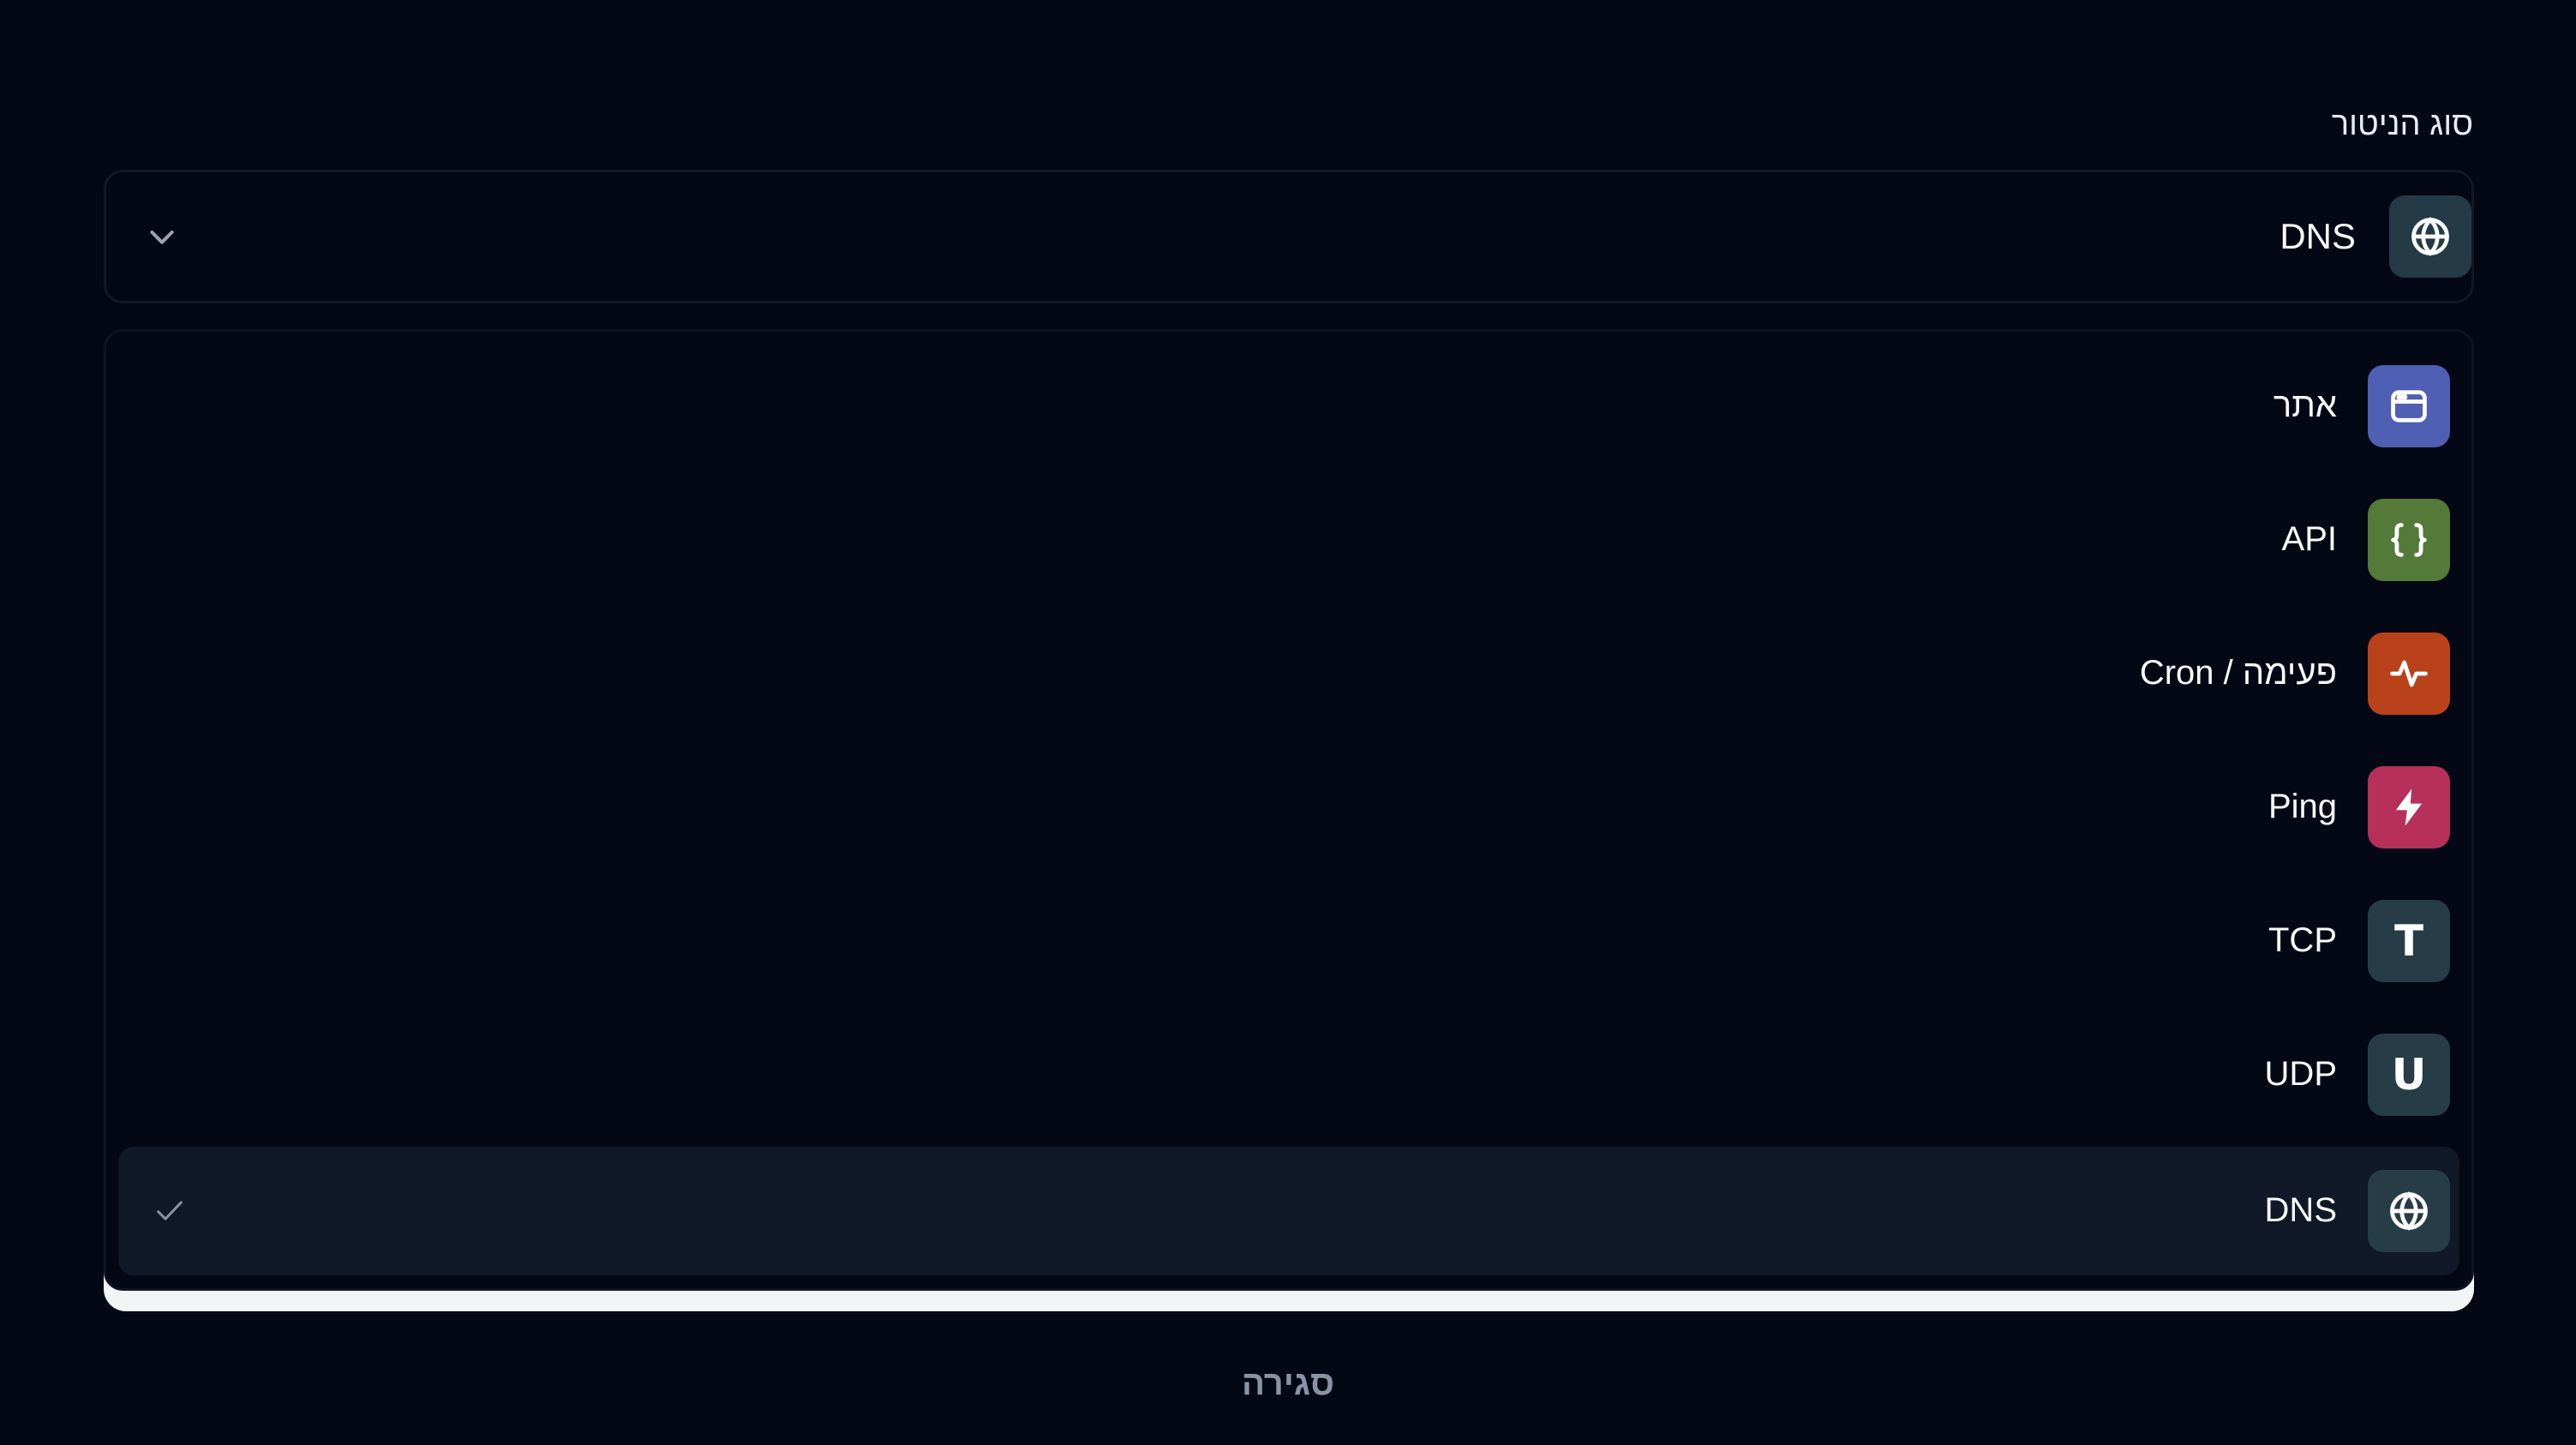 The image size is (2576, 1445). Describe the element at coordinates (2409, 406) in the screenshot. I see `browser-window-icon` at that location.